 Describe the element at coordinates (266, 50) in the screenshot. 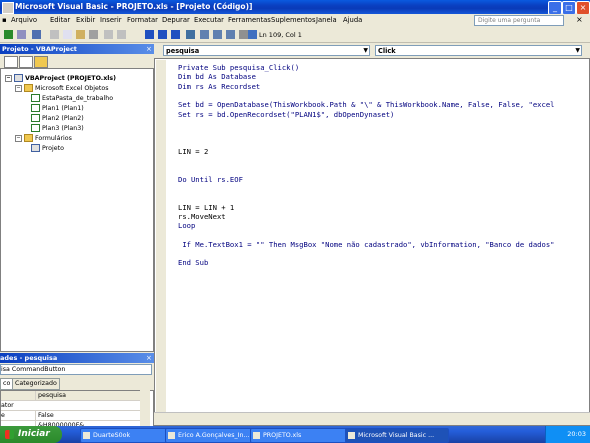

I see `object-combo: pesquisa ▼` at that location.